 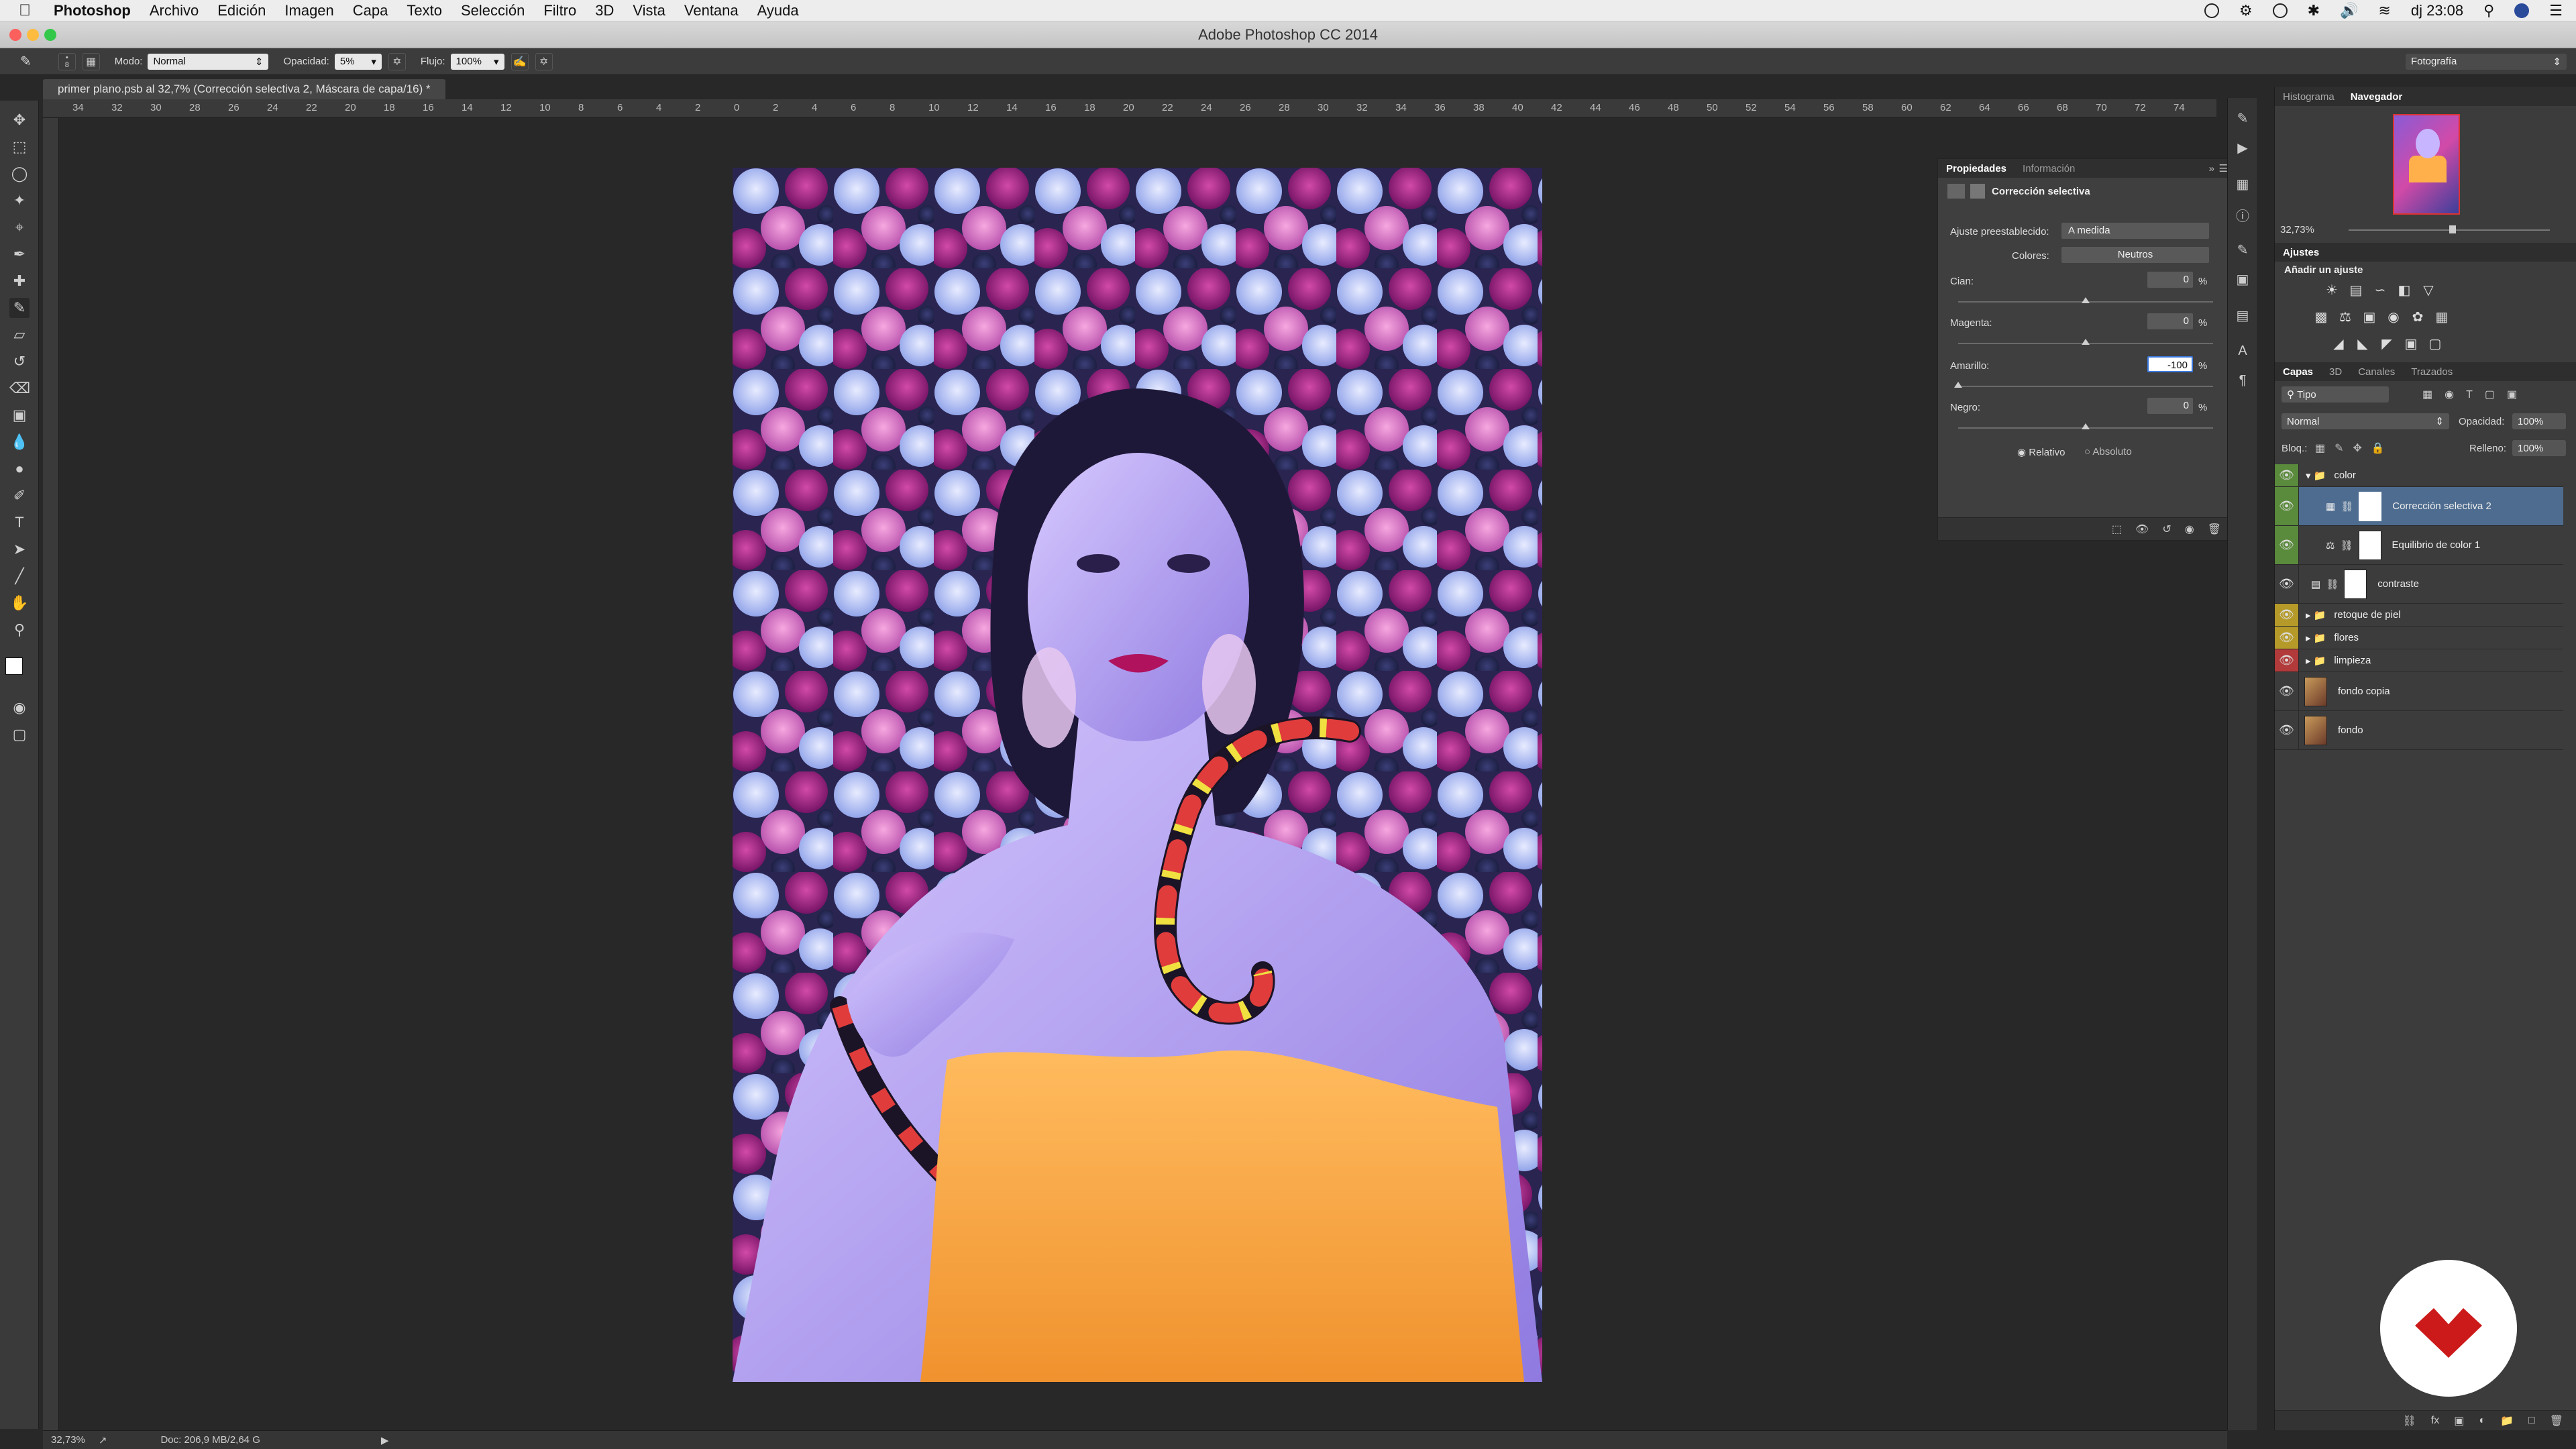 I want to click on clone-source-icon: ▣, so click(x=2243, y=279).